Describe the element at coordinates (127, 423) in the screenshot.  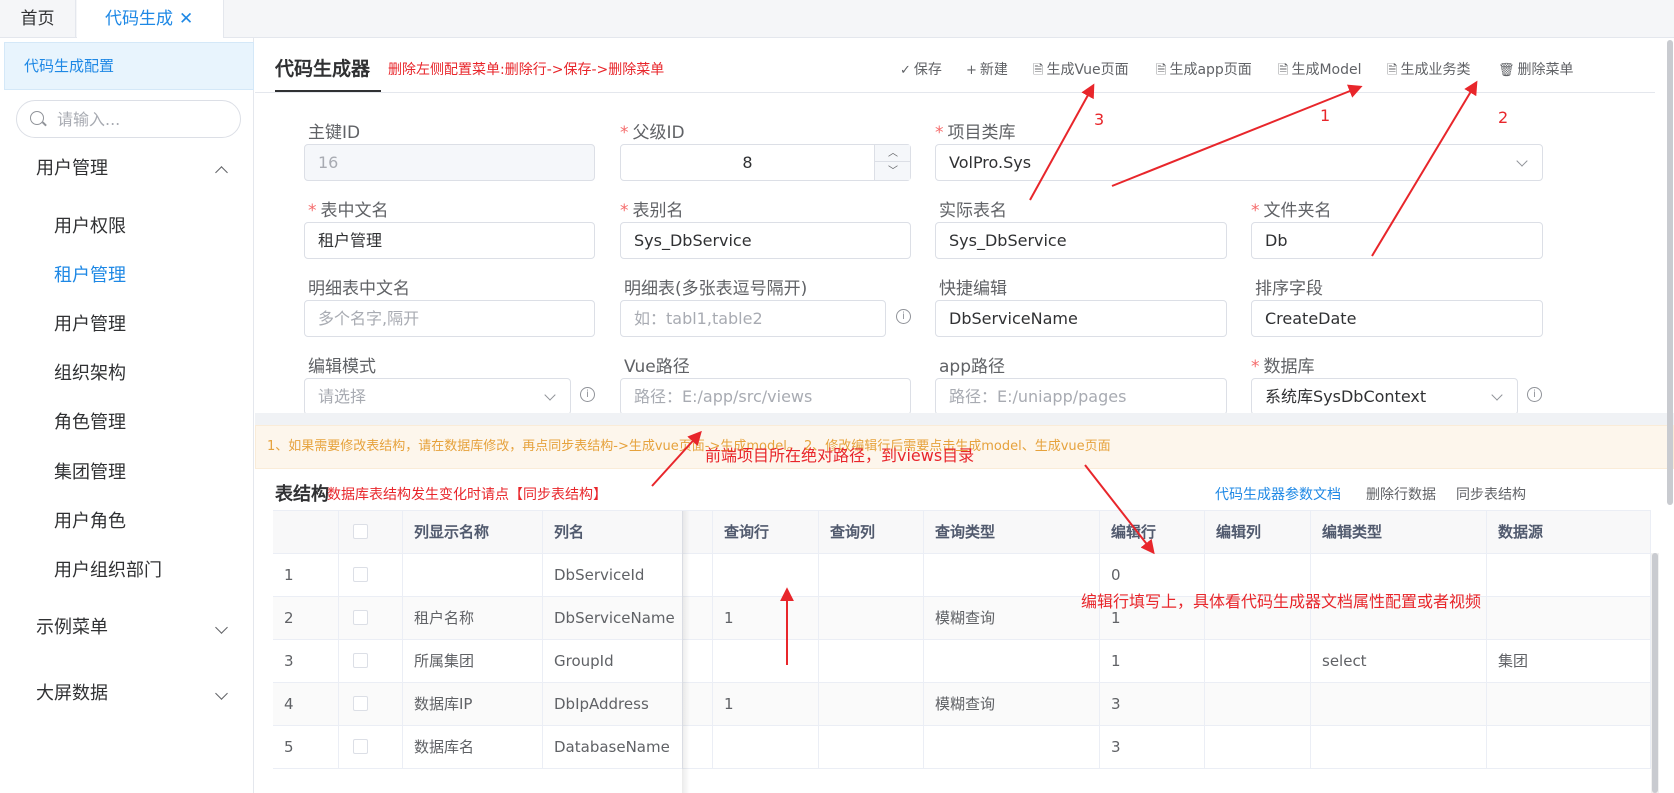
I see `sidebar-item-roles: 角色管理` at that location.